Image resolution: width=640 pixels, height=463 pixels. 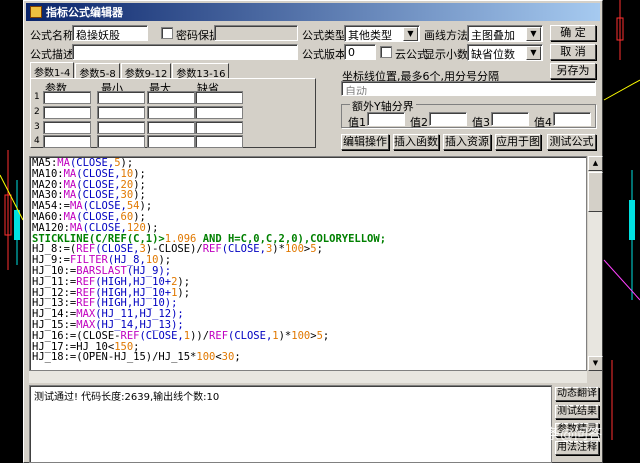 I want to click on insert-resource-button: 插入资源, so click(x=467, y=142).